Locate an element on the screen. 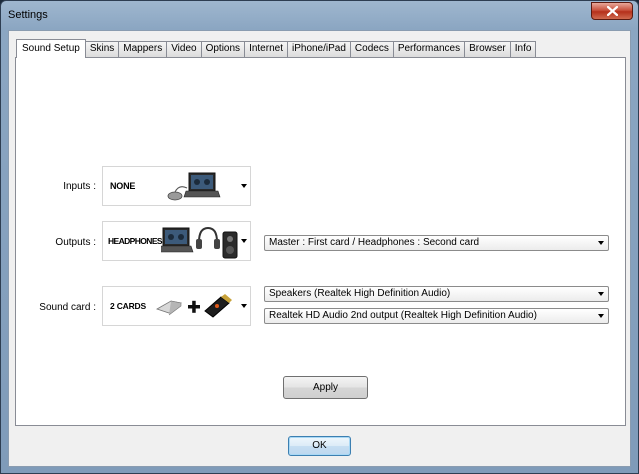 The width and height of the screenshot is (639, 474). tab-skins: Skins is located at coordinates (102, 49).